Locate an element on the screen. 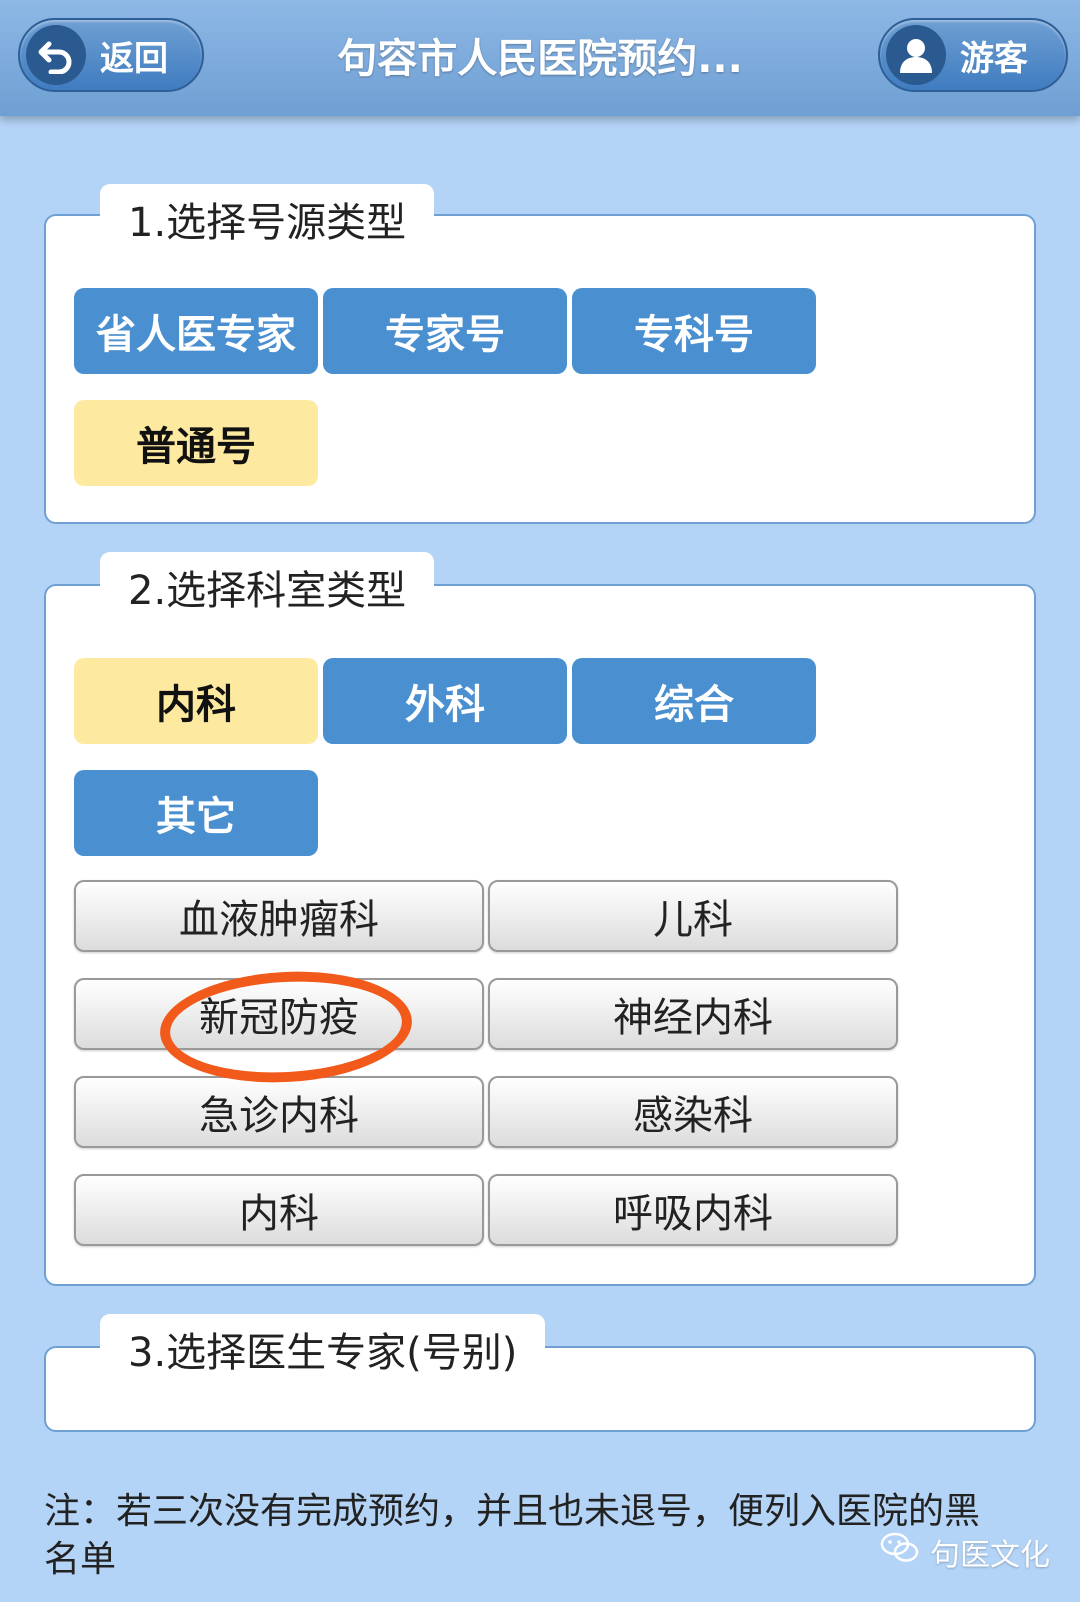  dept-type-internal: 内科 is located at coordinates (196, 701).